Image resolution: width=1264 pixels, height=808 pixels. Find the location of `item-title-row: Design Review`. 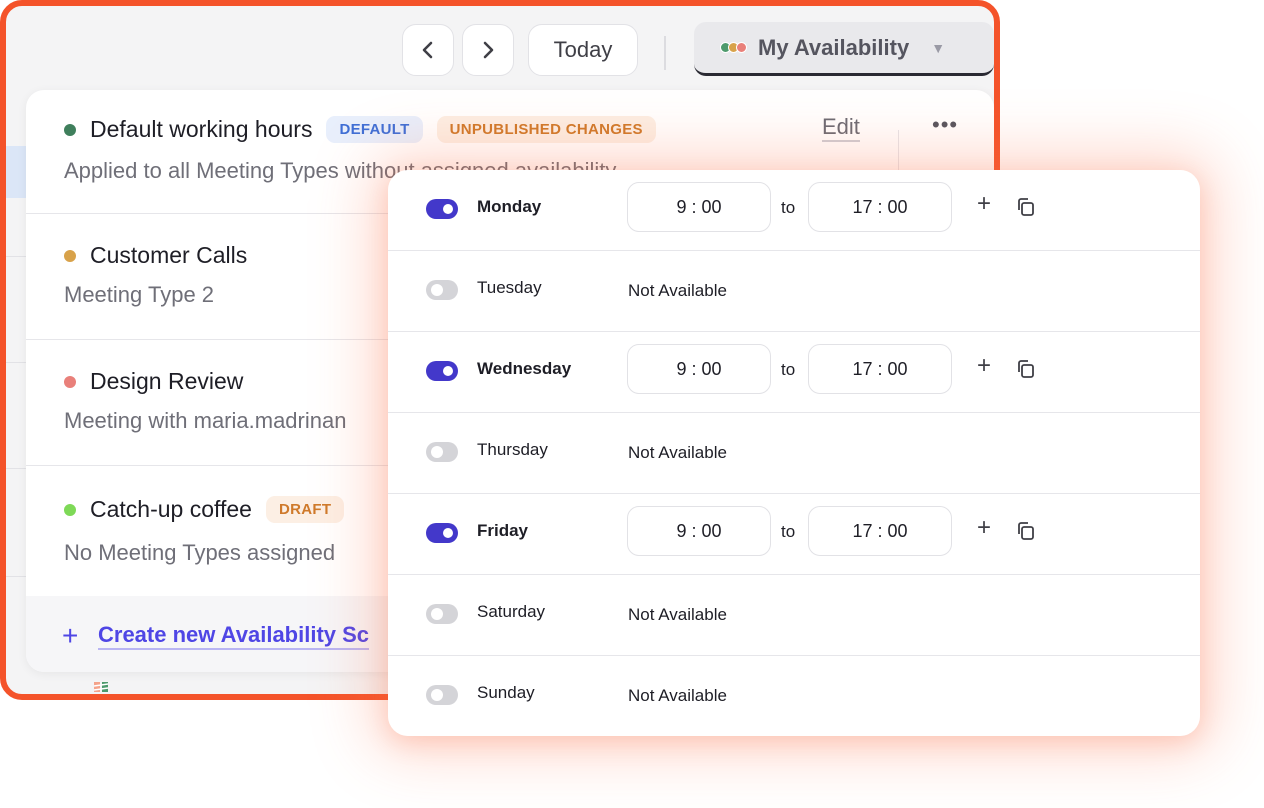

item-title-row: Design Review is located at coordinates (153, 381).